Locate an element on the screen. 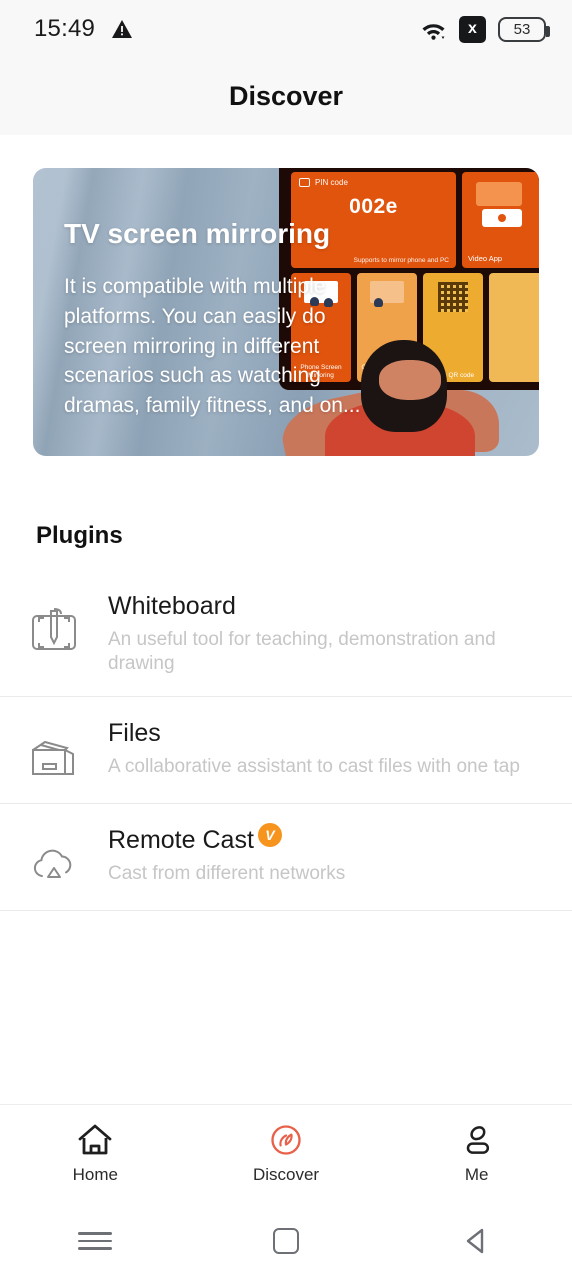  home-icon is located at coordinates (95, 1139).